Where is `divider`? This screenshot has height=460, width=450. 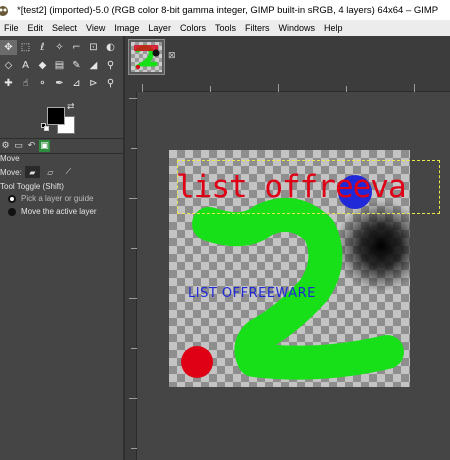
divider is located at coordinates (62, 138).